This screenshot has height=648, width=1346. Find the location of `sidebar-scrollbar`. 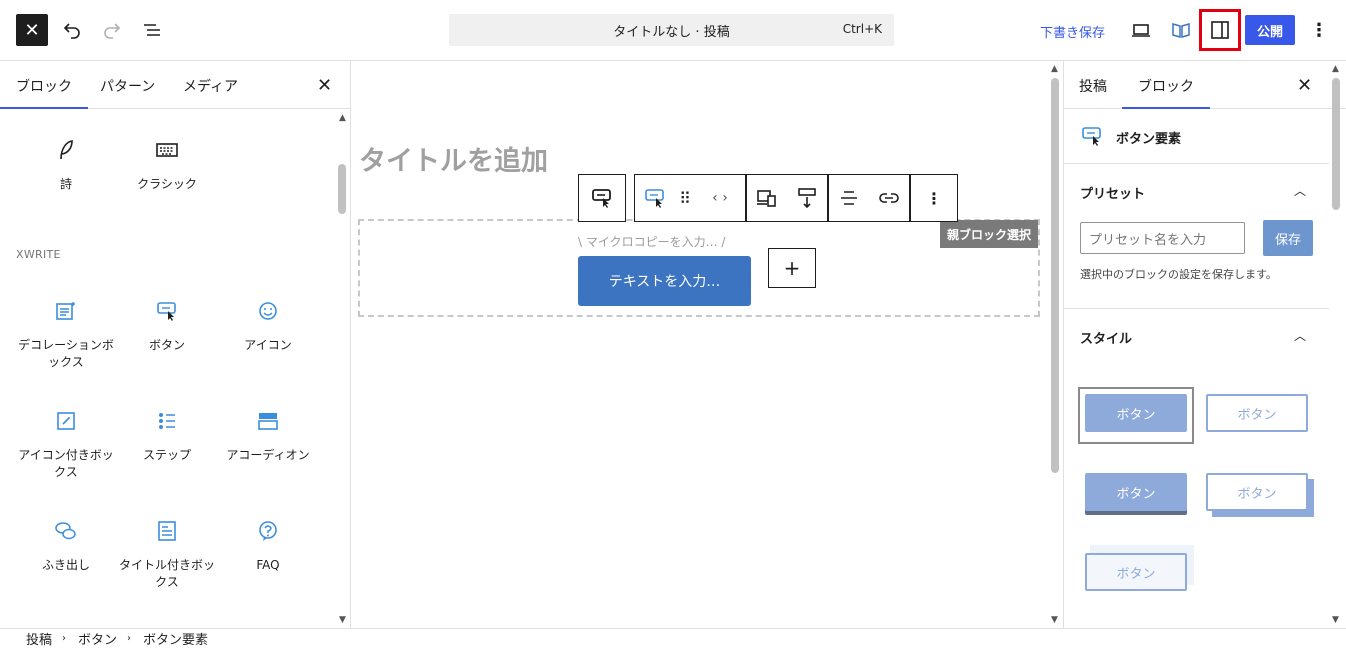

sidebar-scrollbar is located at coordinates (1336, 144).